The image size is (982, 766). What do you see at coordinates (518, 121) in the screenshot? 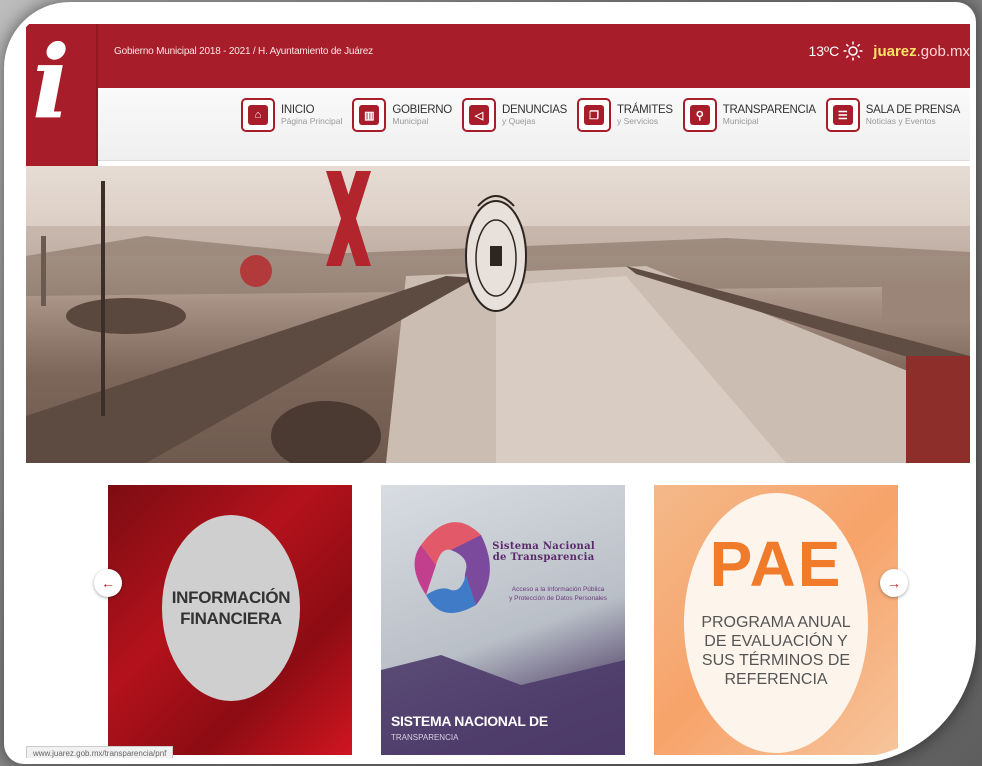
I see `nav-sublabel: y Quejas` at bounding box center [518, 121].